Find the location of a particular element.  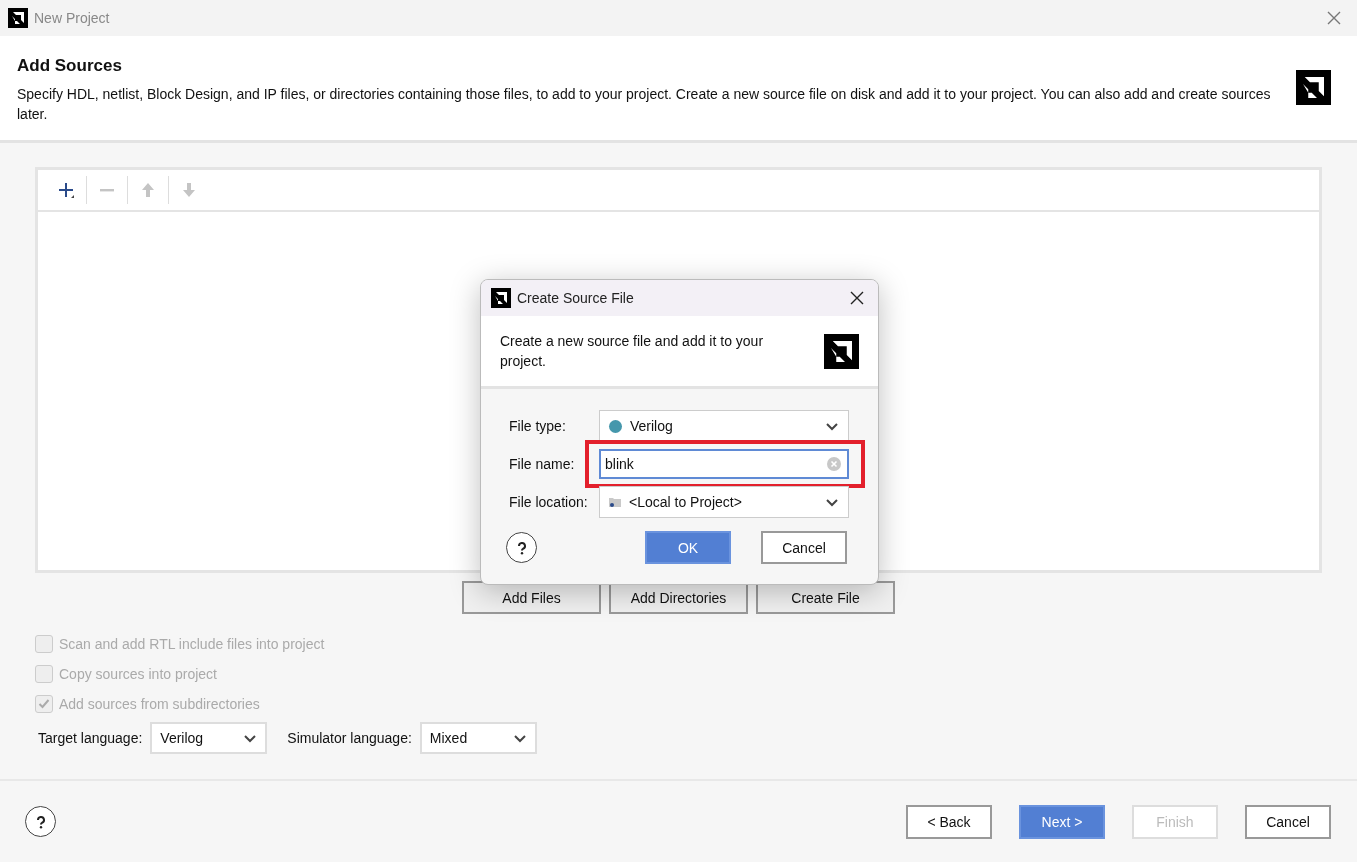

field-label: Target language: is located at coordinates (90, 738).